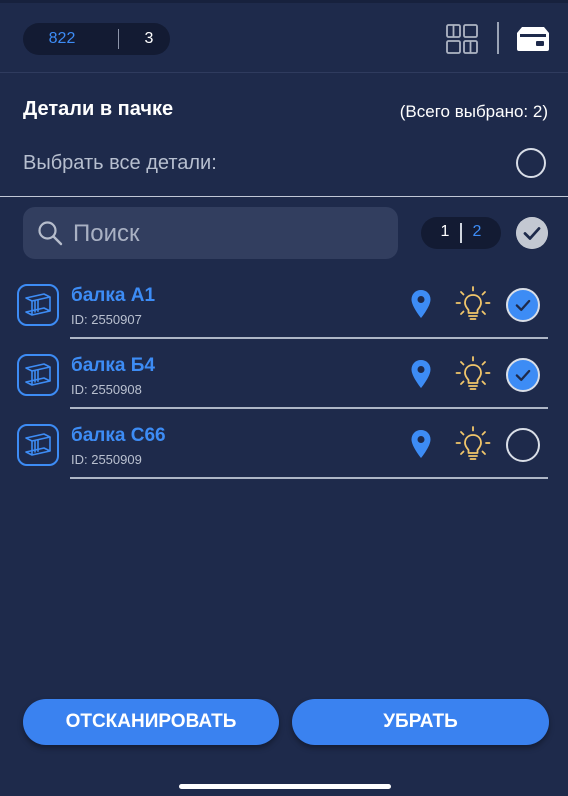 The width and height of the screenshot is (568, 796). What do you see at coordinates (228, 234) in the screenshot?
I see `search-input` at bounding box center [228, 234].